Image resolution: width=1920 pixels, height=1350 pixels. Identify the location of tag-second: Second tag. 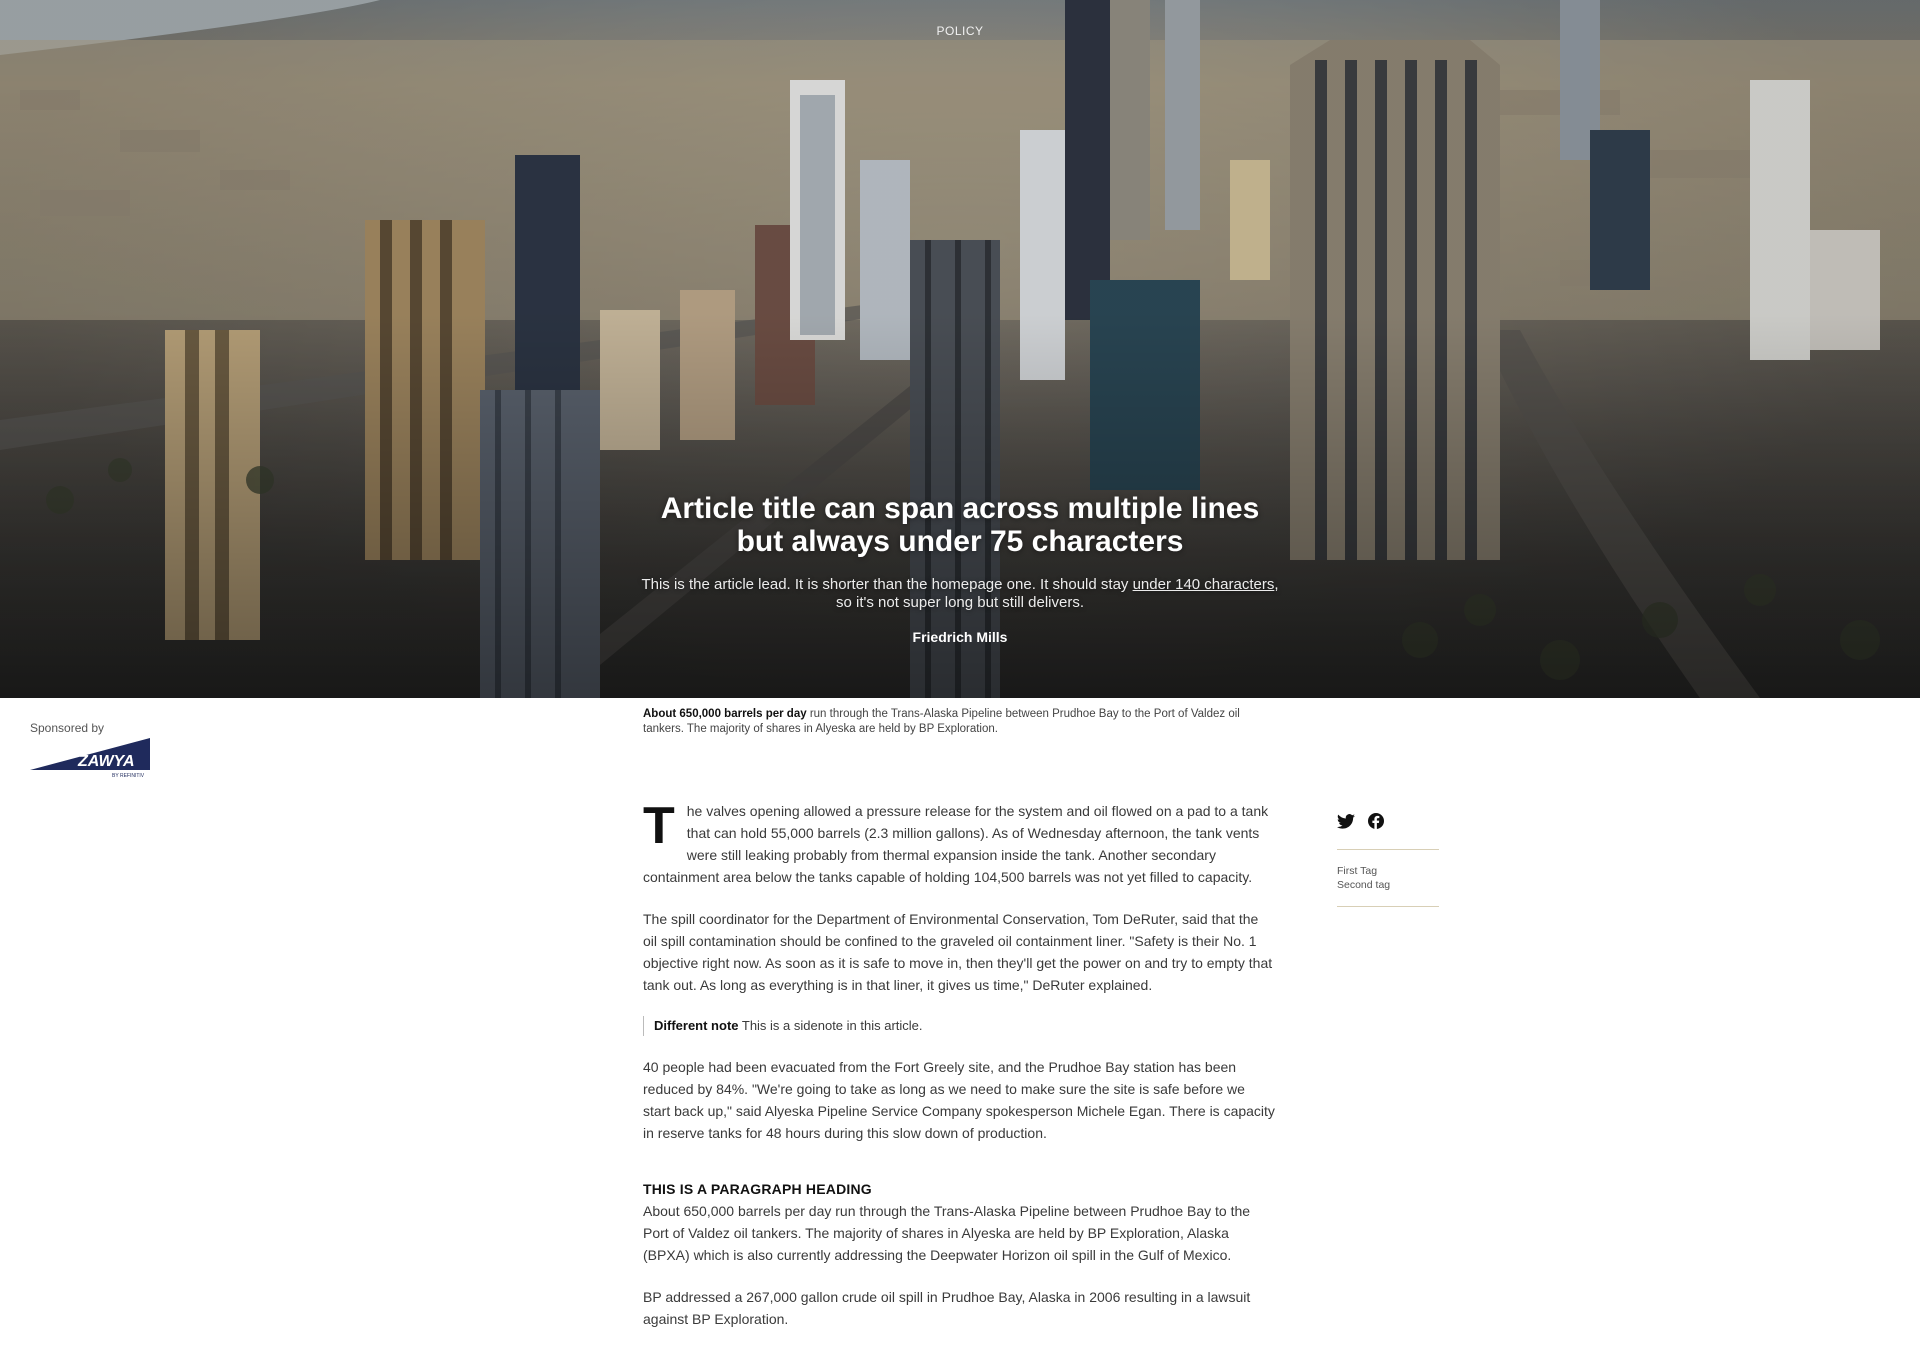
(1388, 885).